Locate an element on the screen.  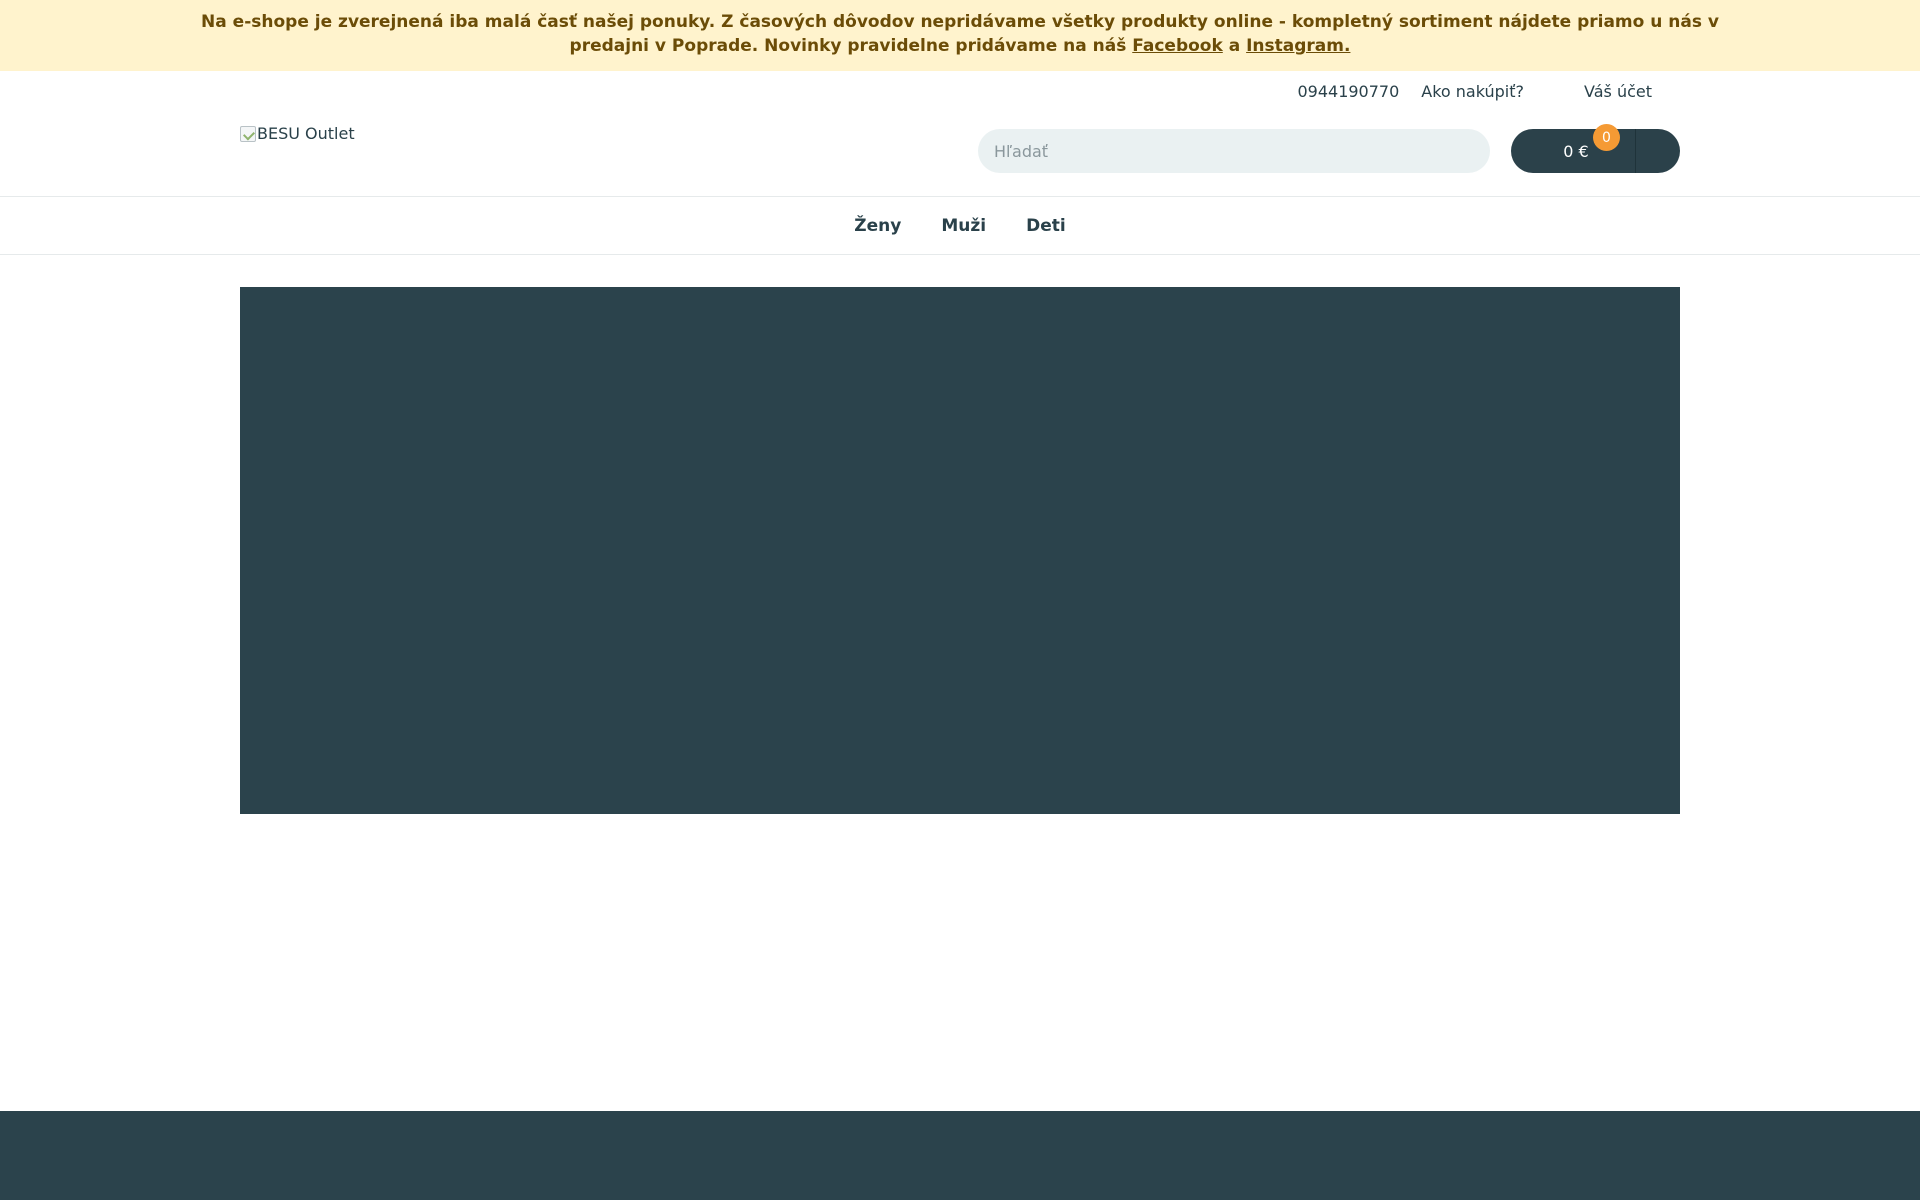
broken-image-icon is located at coordinates (248, 133).